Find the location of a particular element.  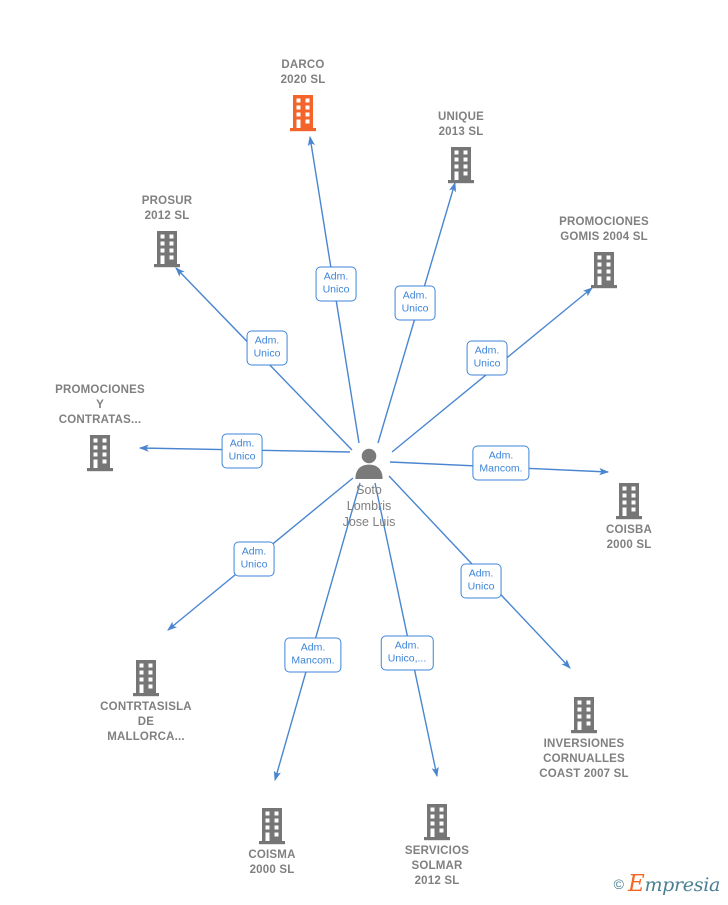

company-node-prosur: PROSUR 2012 SL is located at coordinates (167, 232).